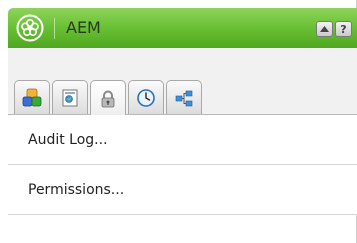  I want to click on tab-page, so click(70, 97).